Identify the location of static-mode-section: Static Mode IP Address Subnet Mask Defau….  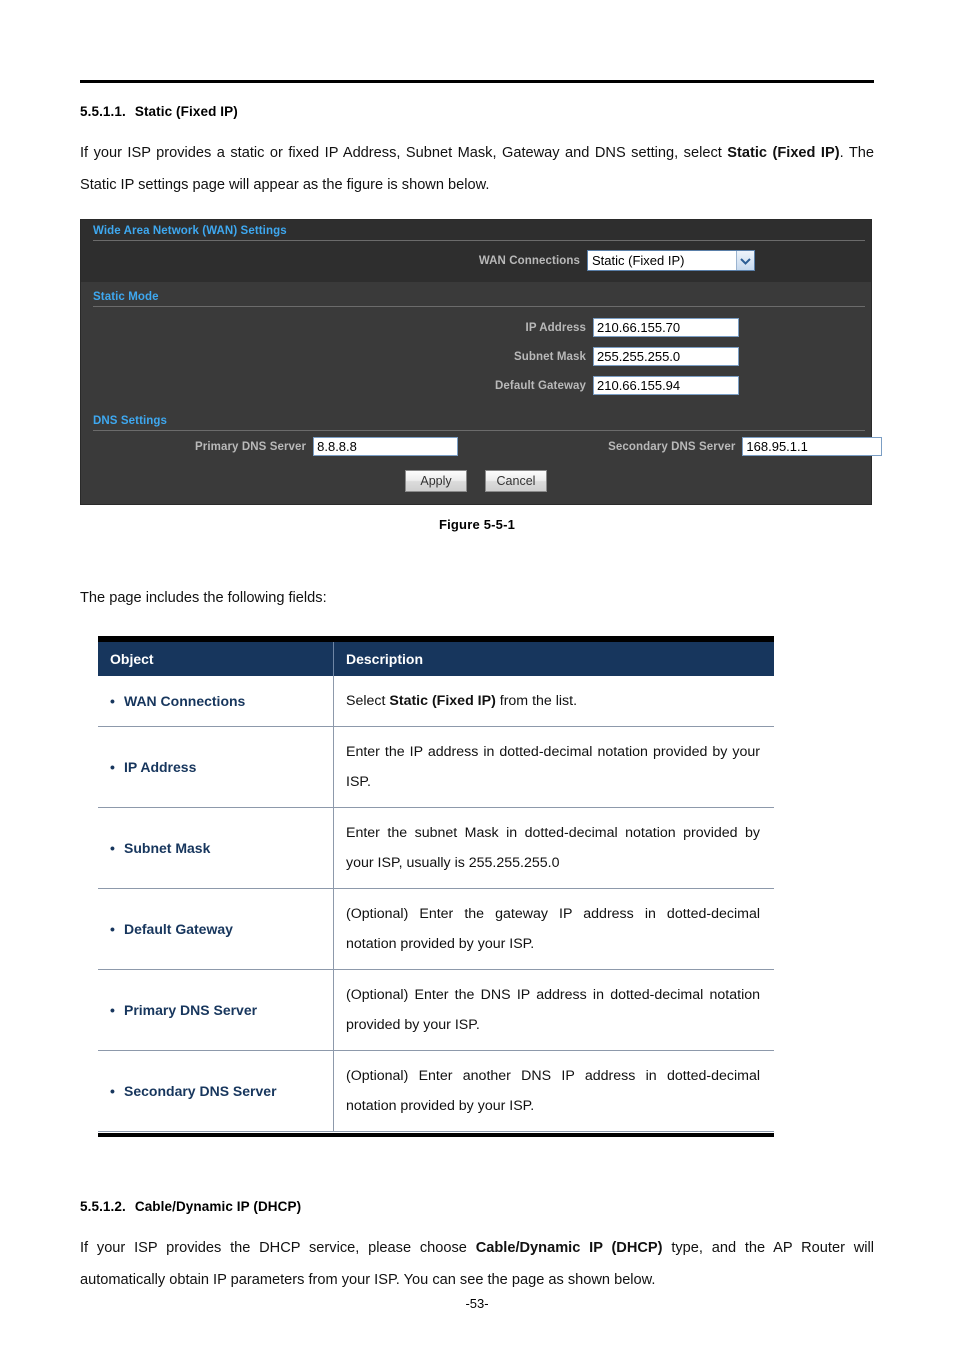
(482, 393).